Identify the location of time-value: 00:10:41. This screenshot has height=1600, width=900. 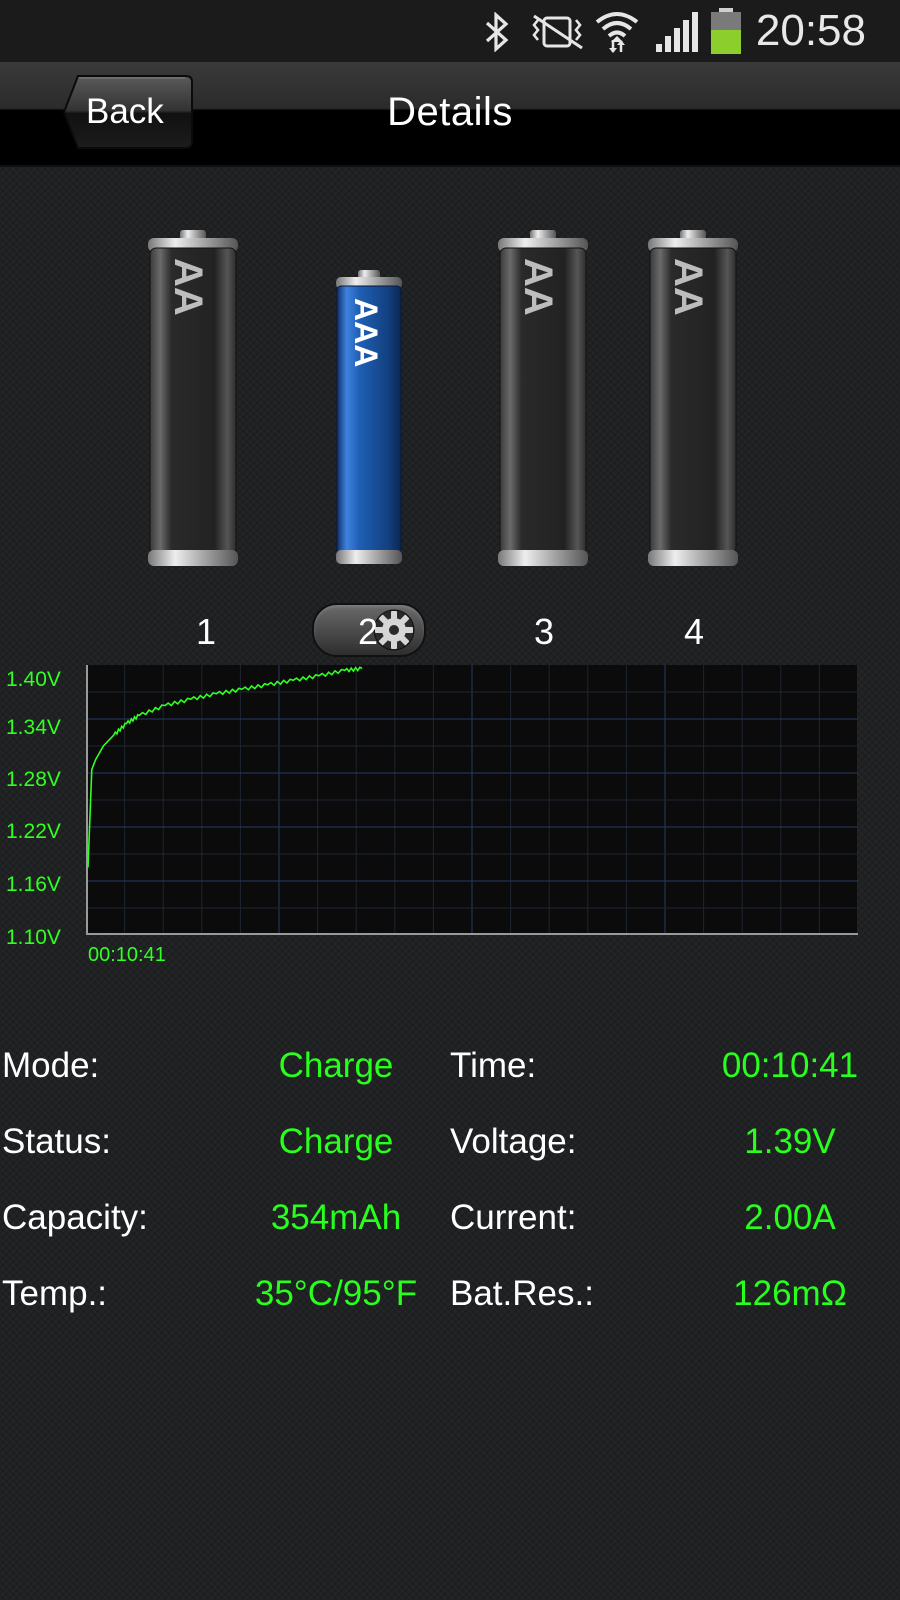
(790, 1065).